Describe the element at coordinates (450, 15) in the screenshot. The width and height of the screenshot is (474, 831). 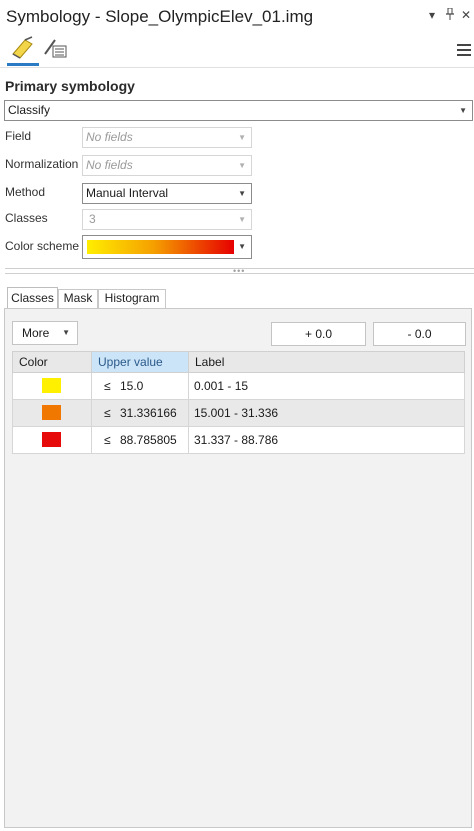
I see `pin-icon` at that location.